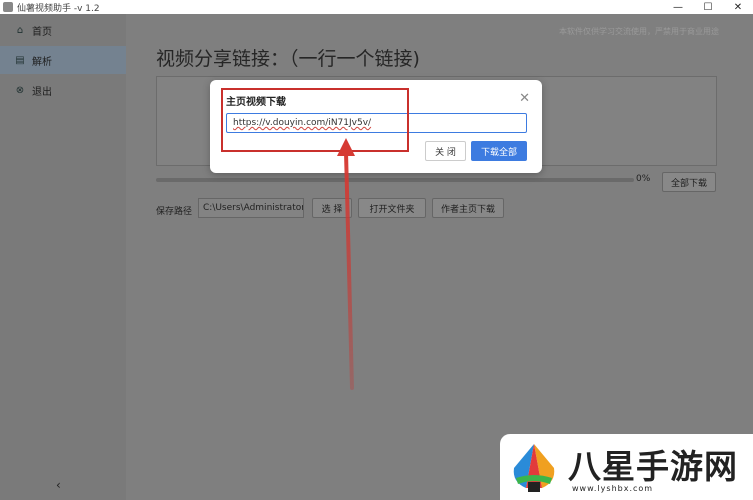 This screenshot has height=500, width=753. I want to click on dialog-download-all-button: 下载全部, so click(499, 151).